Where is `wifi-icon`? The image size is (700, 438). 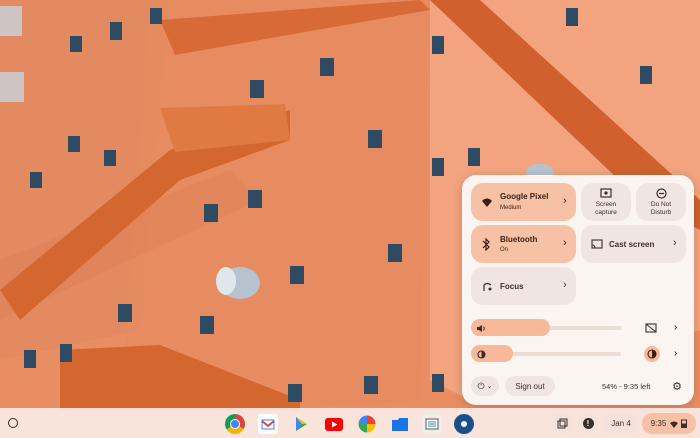
wifi-icon is located at coordinates (487, 202).